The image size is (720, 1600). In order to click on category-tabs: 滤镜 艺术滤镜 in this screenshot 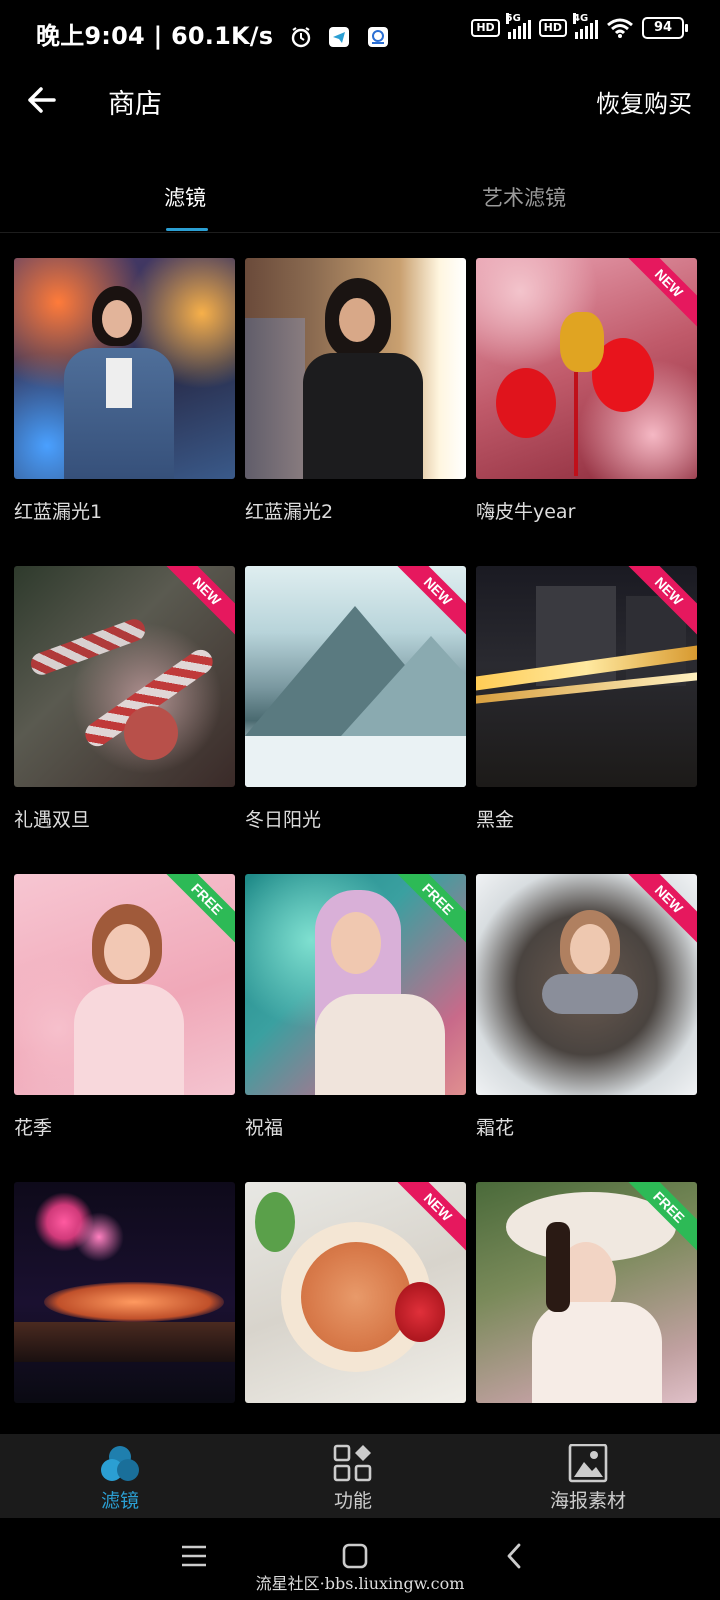, I will do `click(360, 201)`.